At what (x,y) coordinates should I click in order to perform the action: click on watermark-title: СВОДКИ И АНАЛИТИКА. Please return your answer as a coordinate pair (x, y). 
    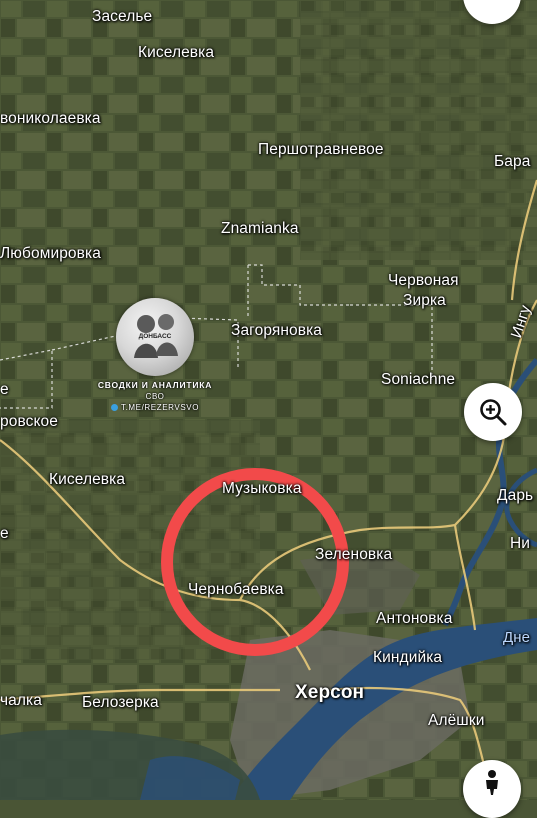
    Looking at the image, I should click on (155, 385).